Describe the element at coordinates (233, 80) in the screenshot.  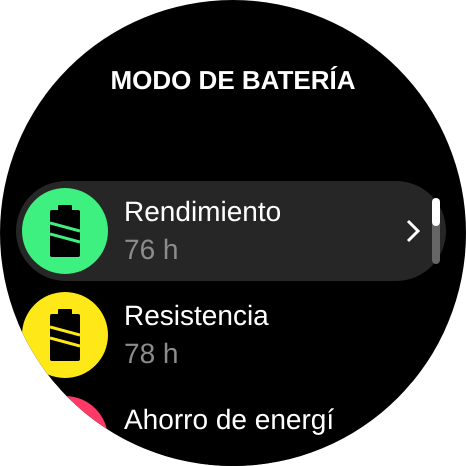
I see `screen-title: MODO DE BATERÍA` at that location.